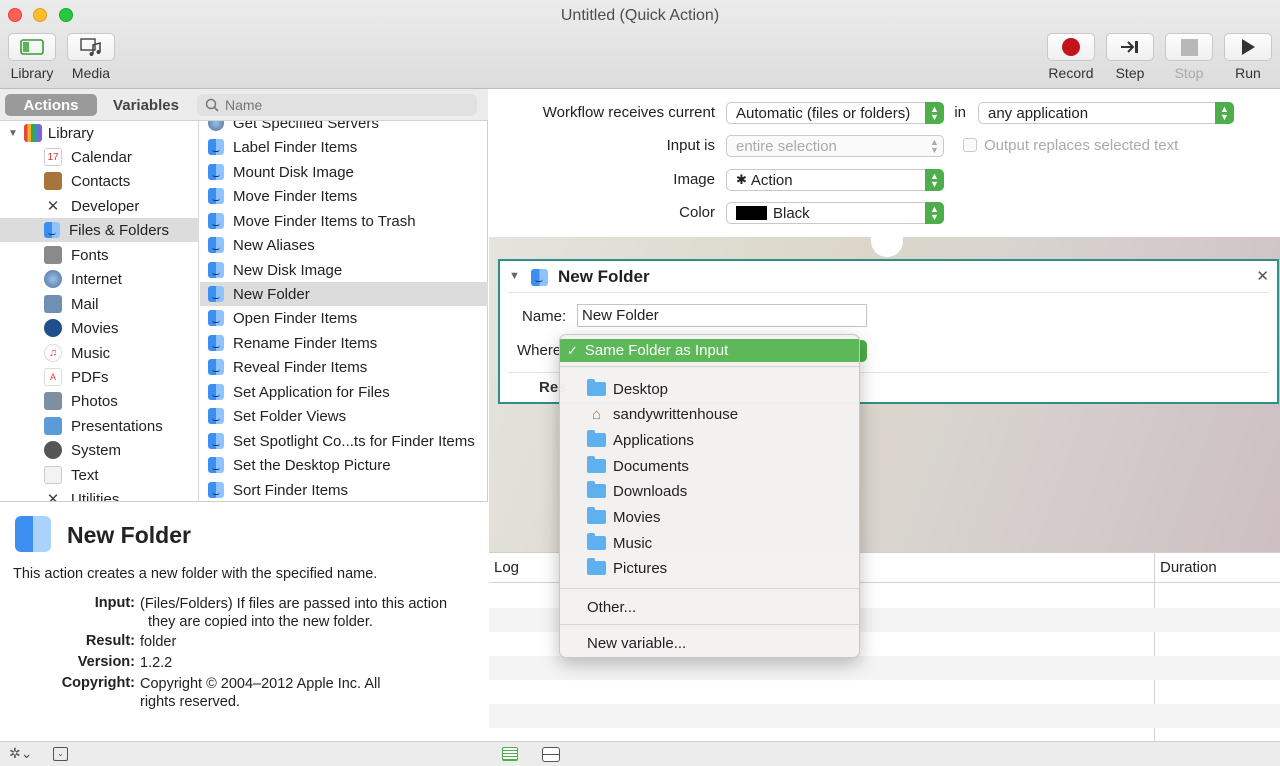 The width and height of the screenshot is (1280, 766). Describe the element at coordinates (344, 392) in the screenshot. I see `action-item: Set Application for Files` at that location.